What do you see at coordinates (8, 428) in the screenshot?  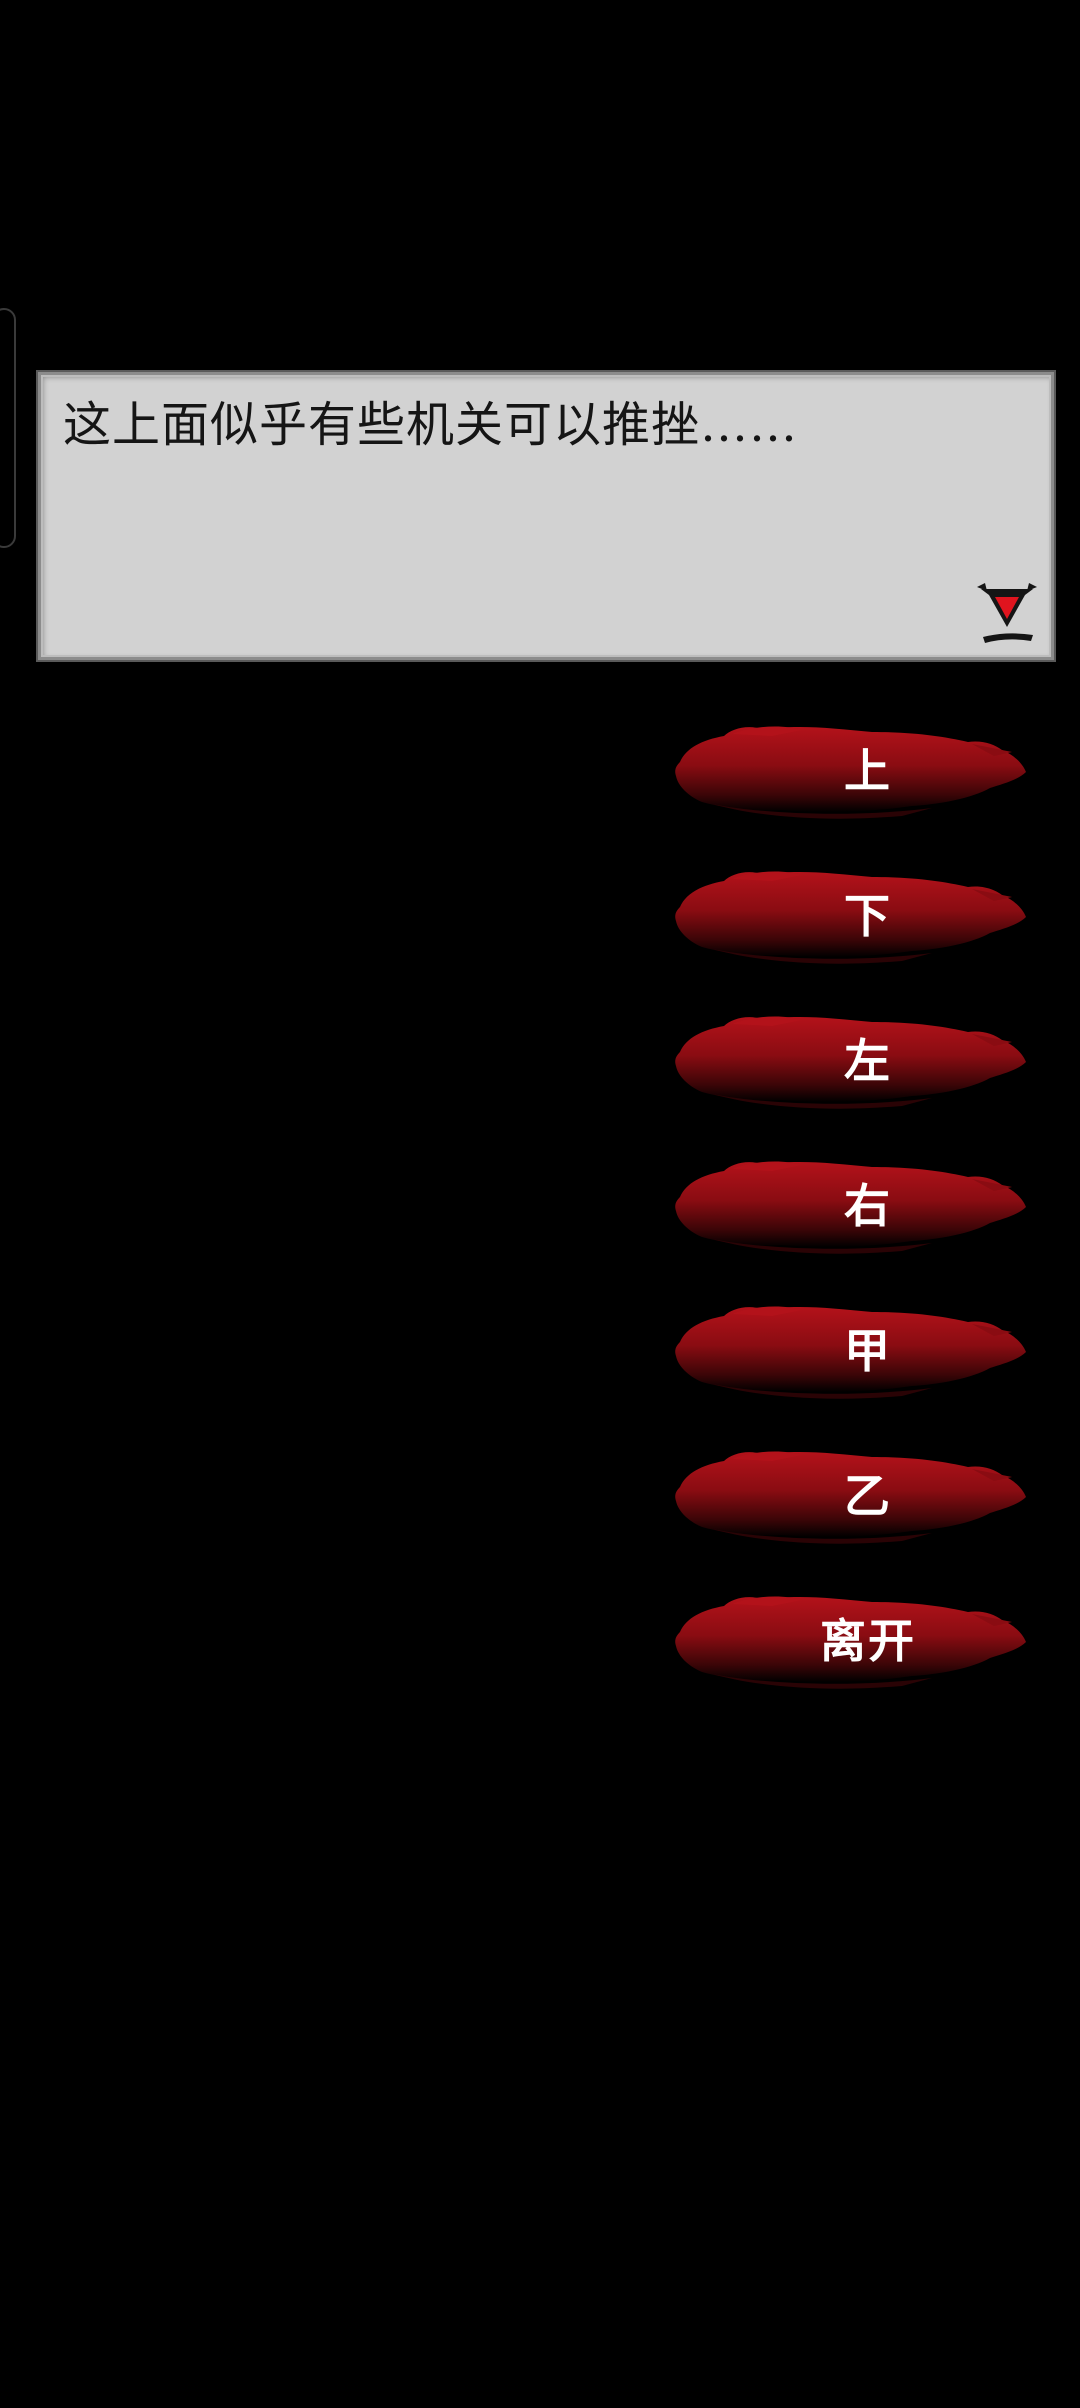 I see `edge-panel-handle` at bounding box center [8, 428].